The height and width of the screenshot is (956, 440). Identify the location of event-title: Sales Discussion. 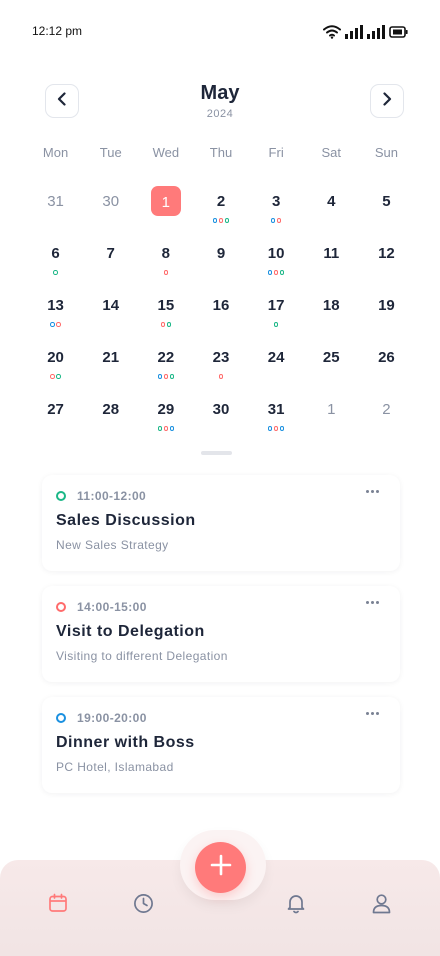
(126, 520).